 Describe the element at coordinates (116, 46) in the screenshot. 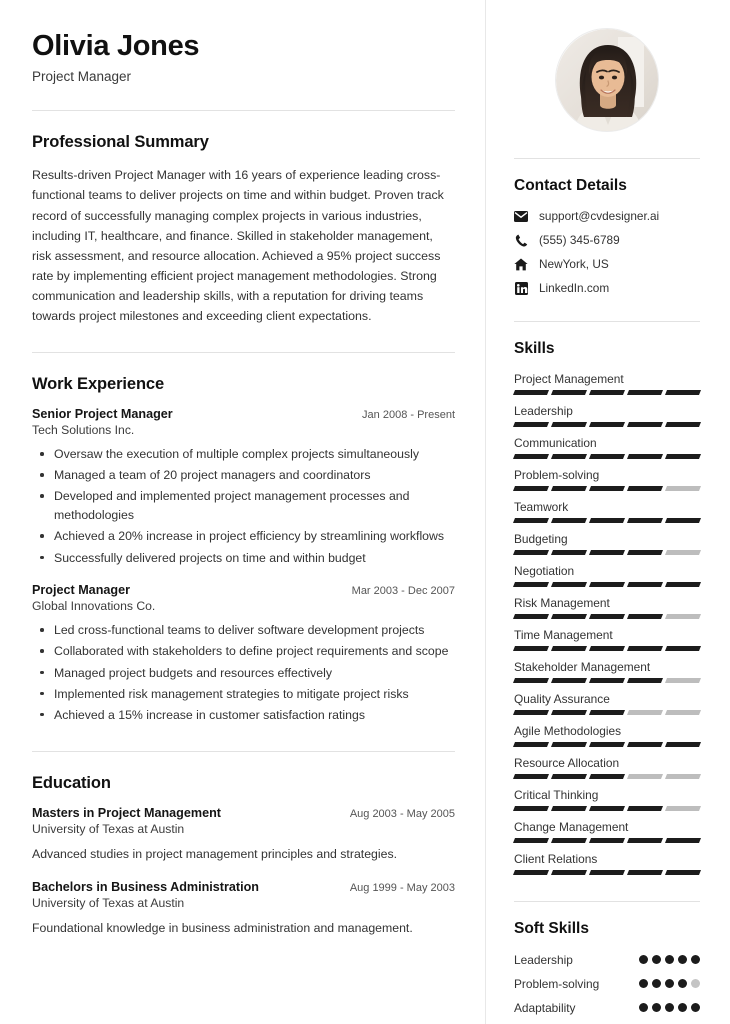

I see `candidate-name: Olivia Jones` at that location.